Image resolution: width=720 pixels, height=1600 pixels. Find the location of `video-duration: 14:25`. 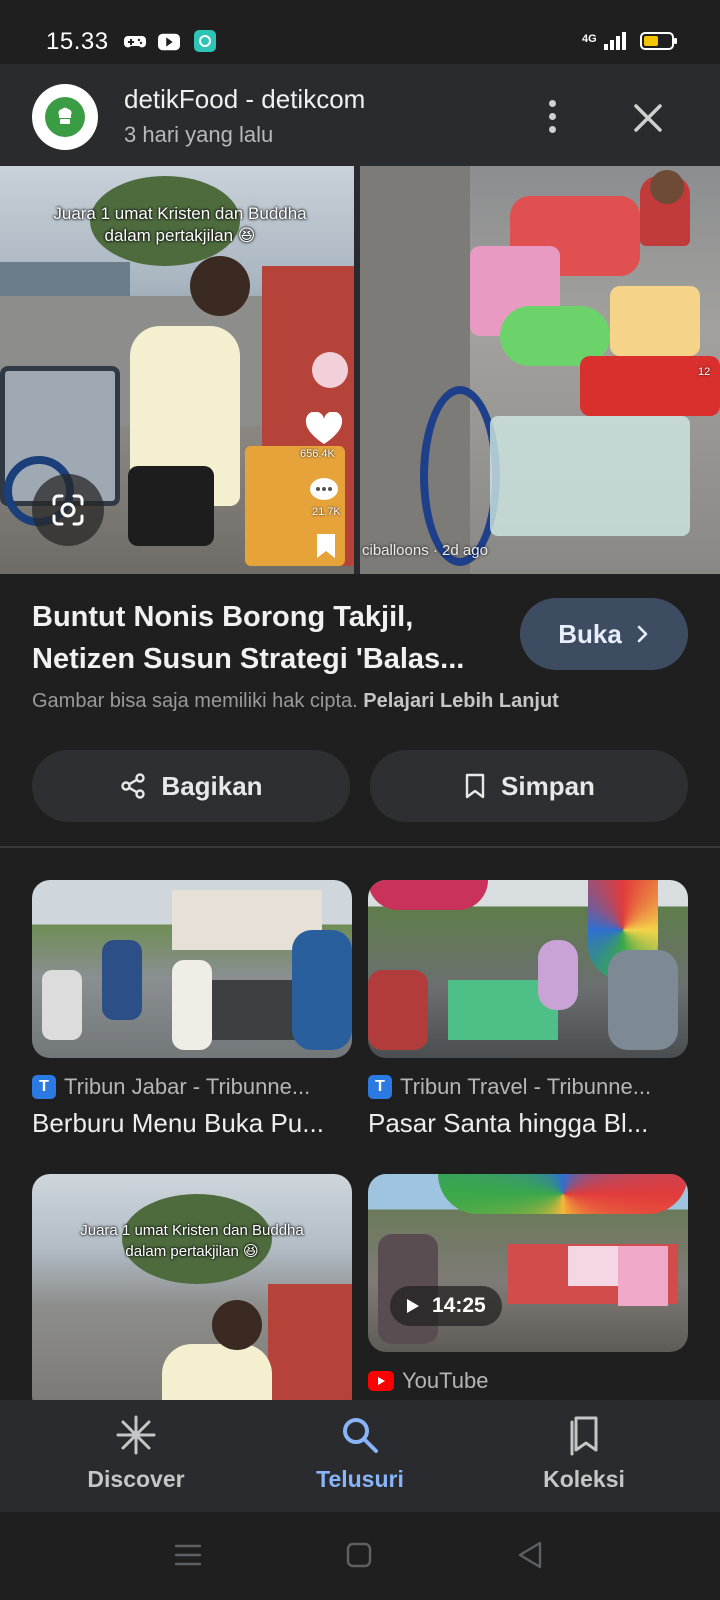

video-duration: 14:25 is located at coordinates (446, 1306).